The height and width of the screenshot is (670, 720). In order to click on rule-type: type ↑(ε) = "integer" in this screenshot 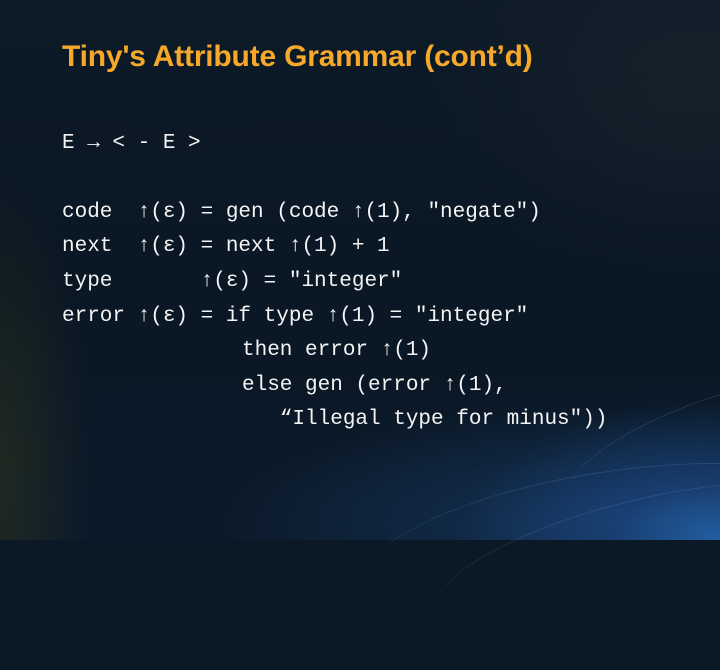, I will do `click(232, 281)`.